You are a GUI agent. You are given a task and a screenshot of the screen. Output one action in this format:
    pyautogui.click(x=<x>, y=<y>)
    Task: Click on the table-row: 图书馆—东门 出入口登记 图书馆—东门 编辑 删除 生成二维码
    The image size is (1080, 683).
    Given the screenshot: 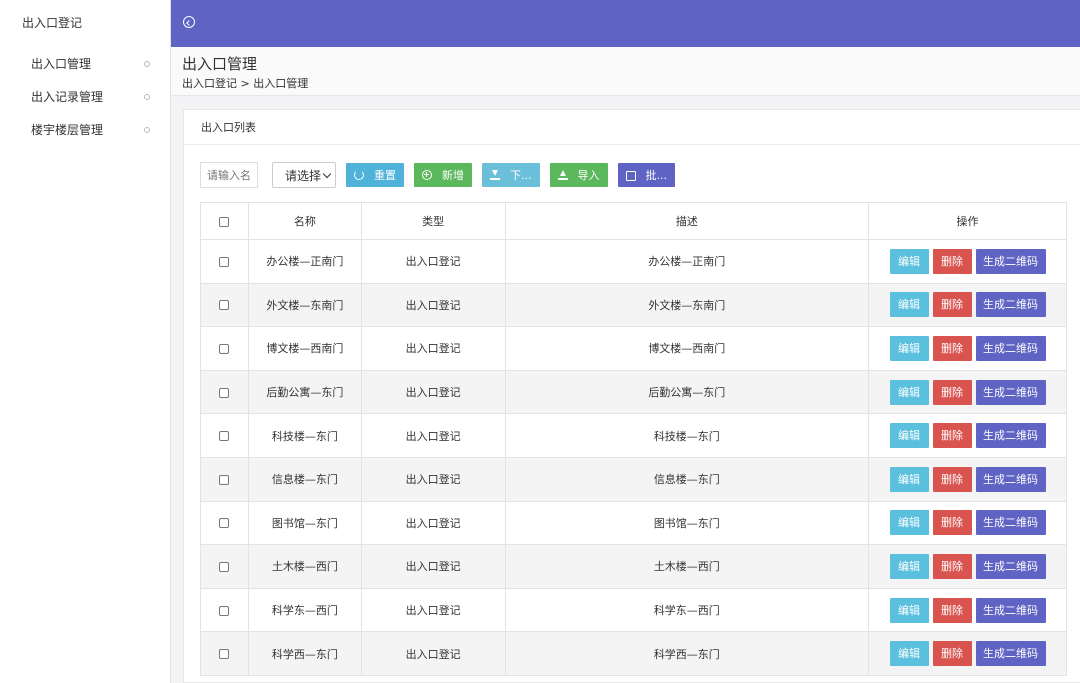 What is the action you would take?
    pyautogui.click(x=633, y=523)
    